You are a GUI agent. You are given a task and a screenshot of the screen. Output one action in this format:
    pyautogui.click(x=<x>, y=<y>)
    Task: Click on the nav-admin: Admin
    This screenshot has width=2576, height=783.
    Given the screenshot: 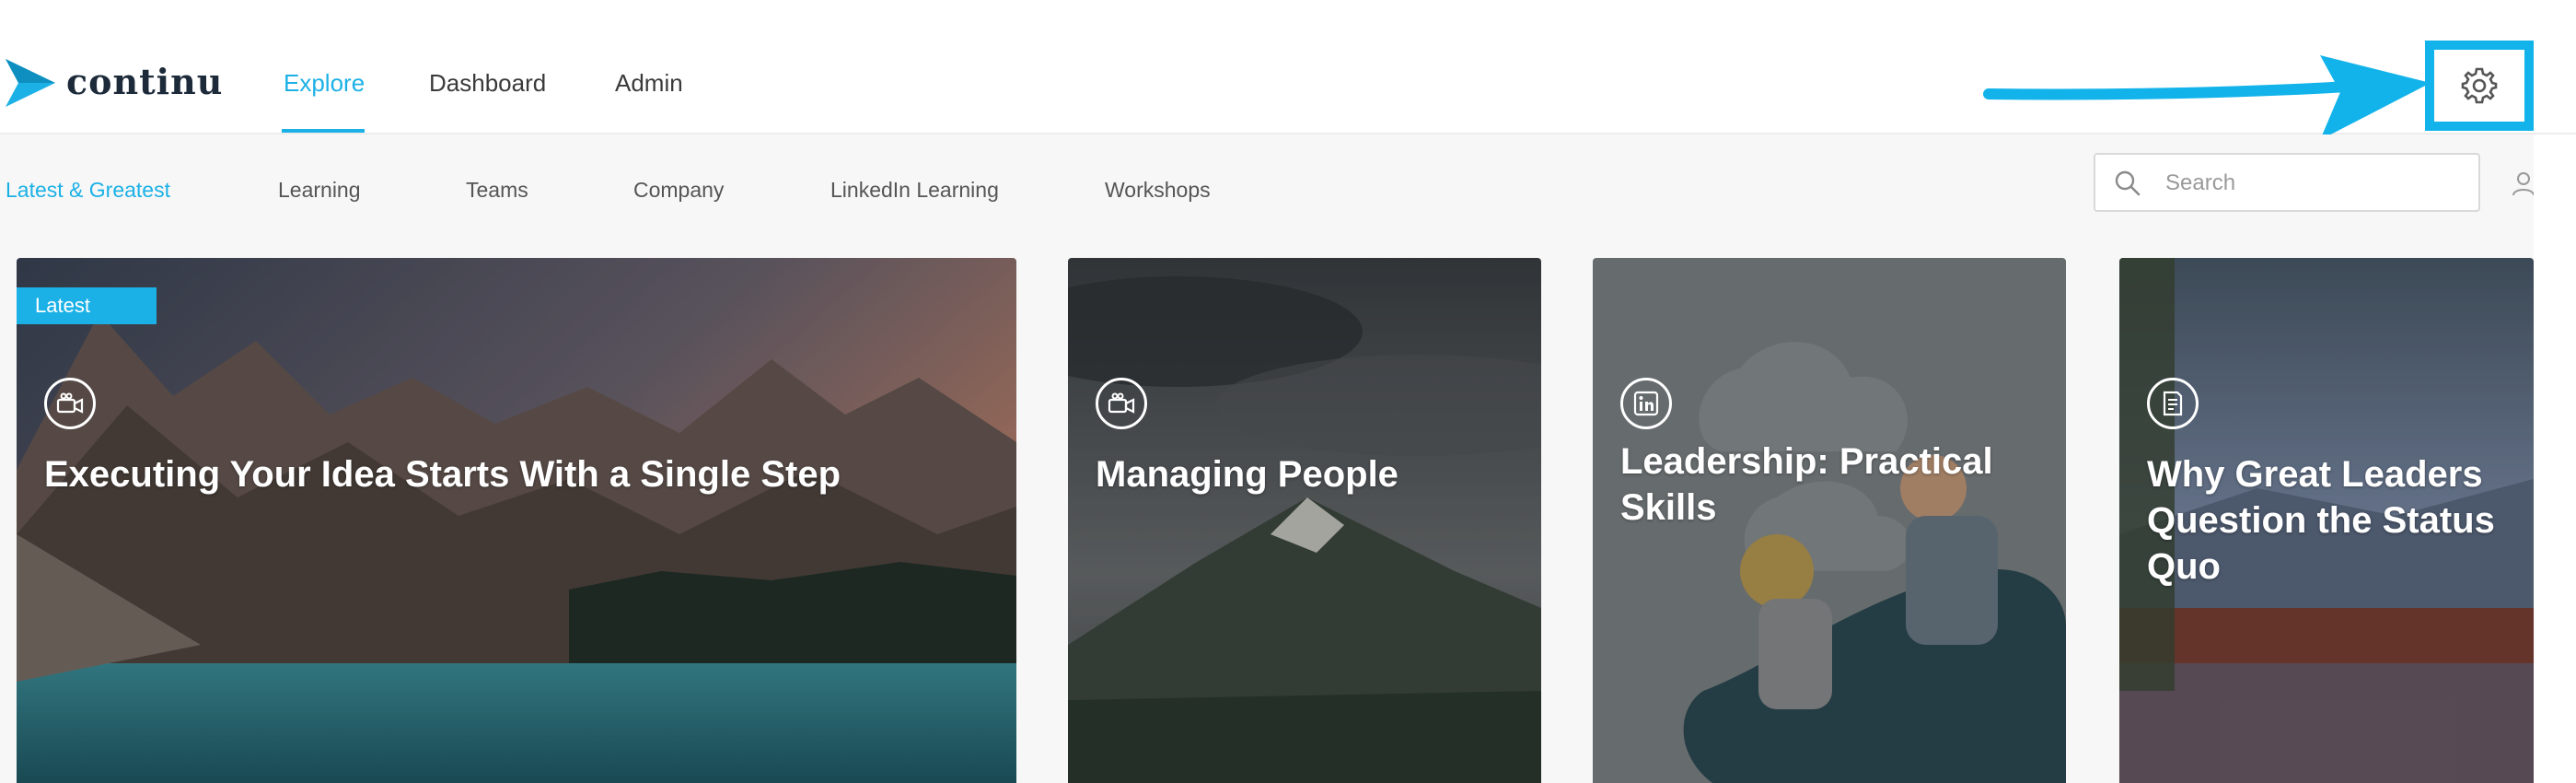 What is the action you would take?
    pyautogui.click(x=649, y=82)
    